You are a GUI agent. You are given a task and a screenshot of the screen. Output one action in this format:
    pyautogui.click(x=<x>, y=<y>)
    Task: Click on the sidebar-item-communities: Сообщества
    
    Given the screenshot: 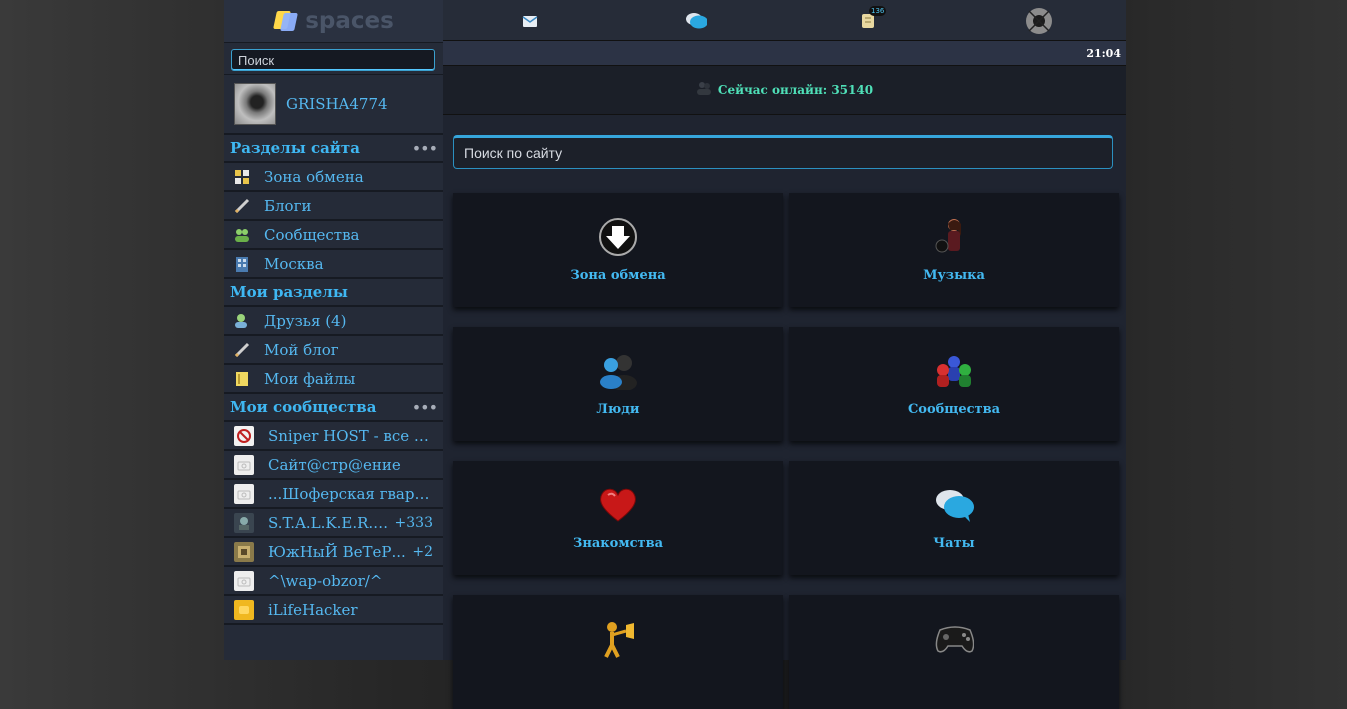 What is the action you would take?
    pyautogui.click(x=333, y=235)
    